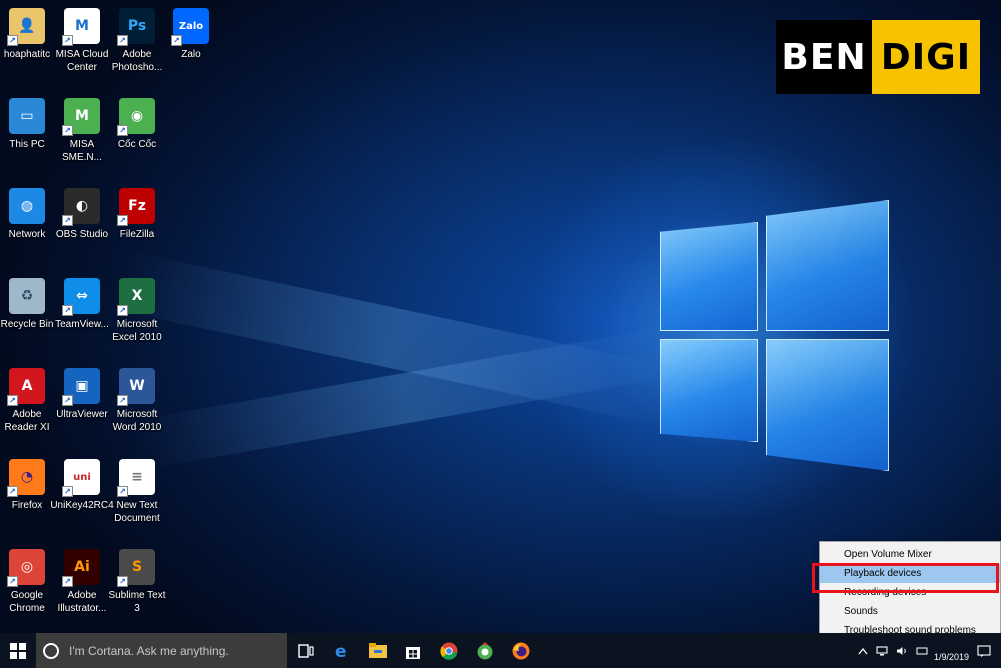 The image size is (1001, 668). I want to click on task-view-button, so click(306, 650).